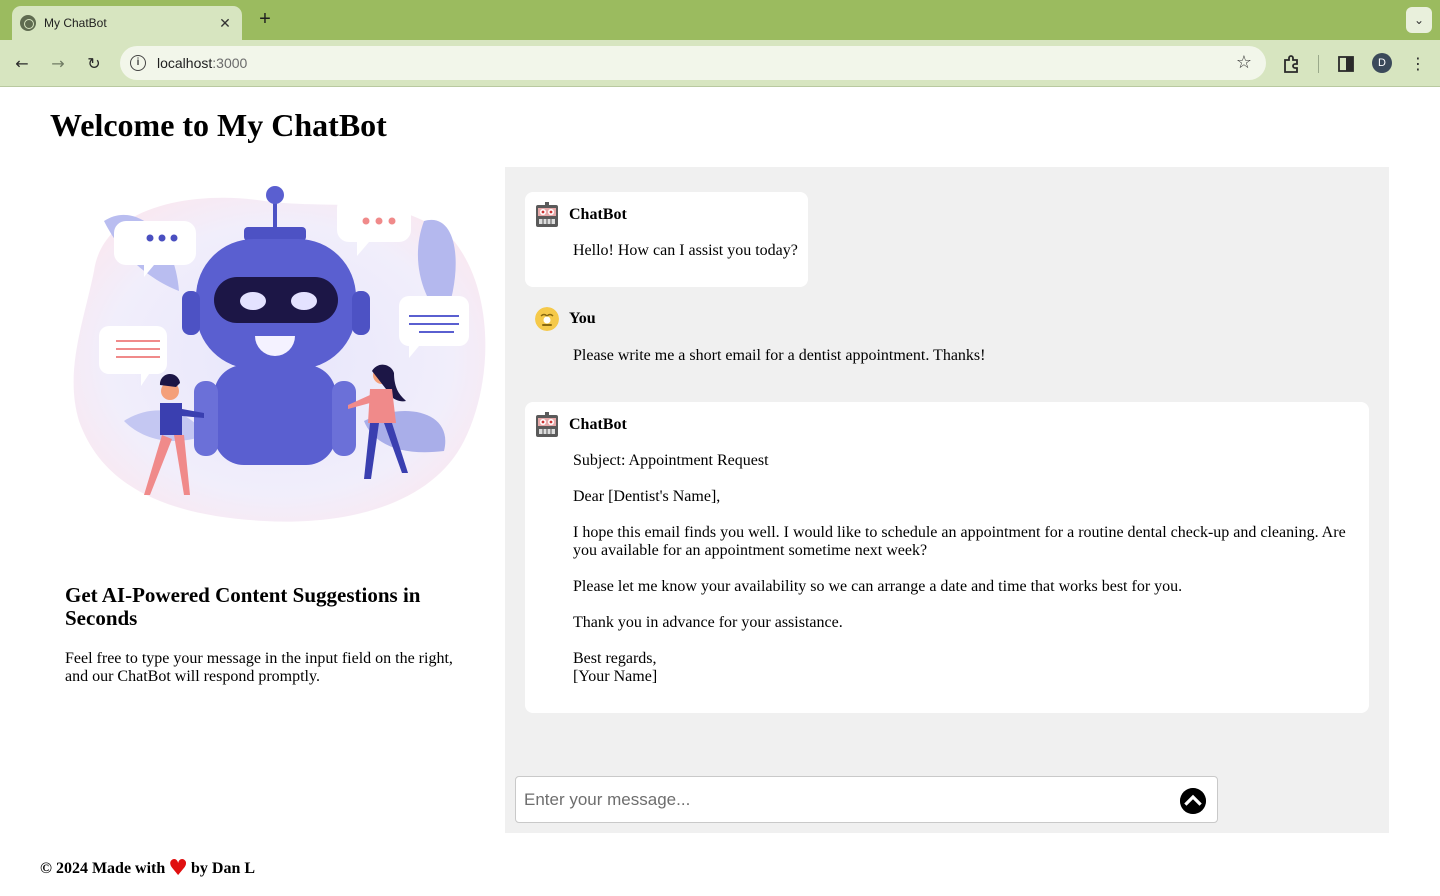 This screenshot has width=1440, height=896. I want to click on message-text: Best regards, [Your Name], so click(615, 667).